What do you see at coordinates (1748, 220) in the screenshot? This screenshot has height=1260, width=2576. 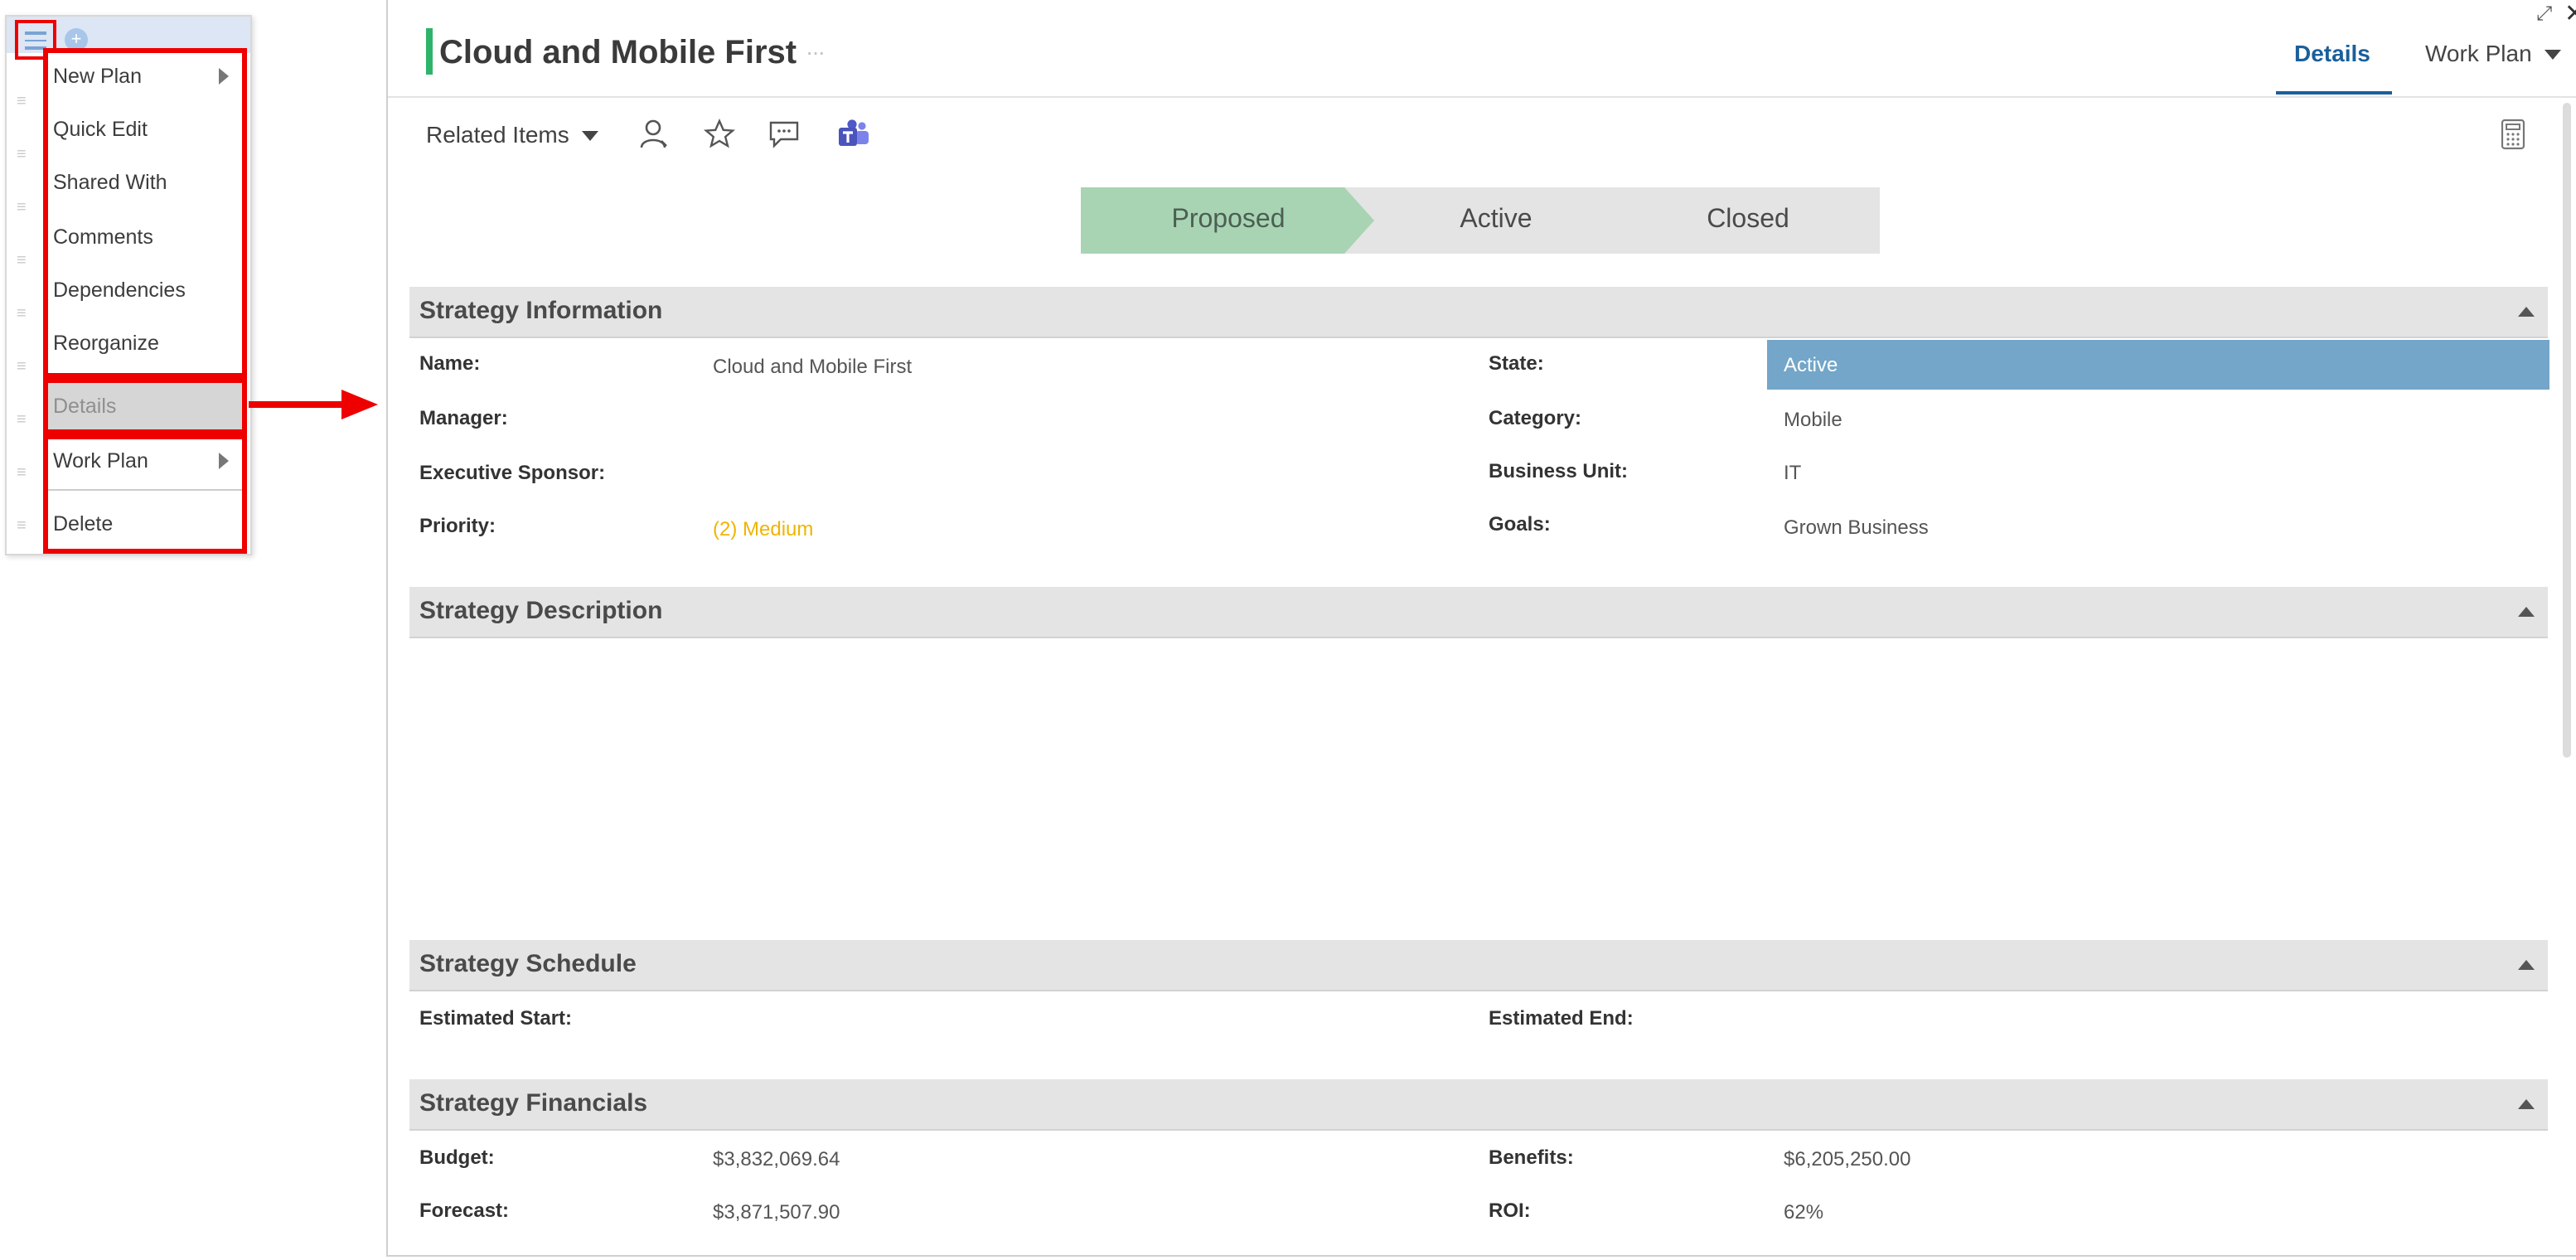 I see `stage-closed: Closed` at bounding box center [1748, 220].